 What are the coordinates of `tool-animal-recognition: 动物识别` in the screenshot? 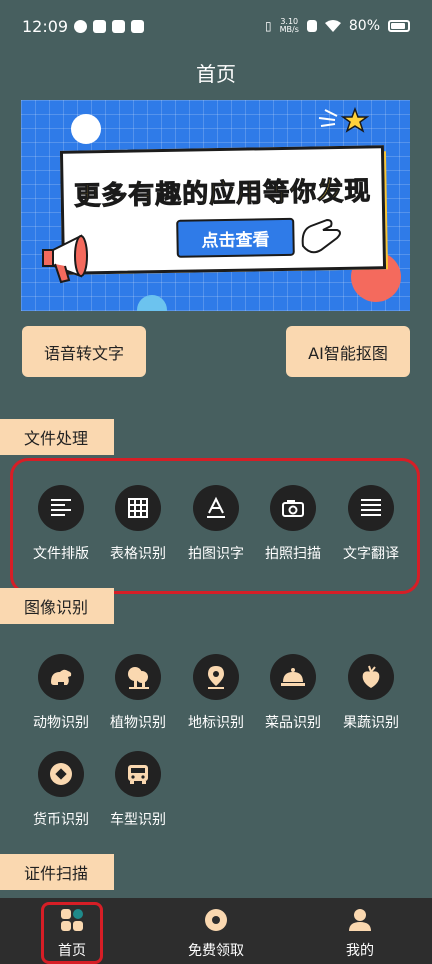 It's located at (61, 699).